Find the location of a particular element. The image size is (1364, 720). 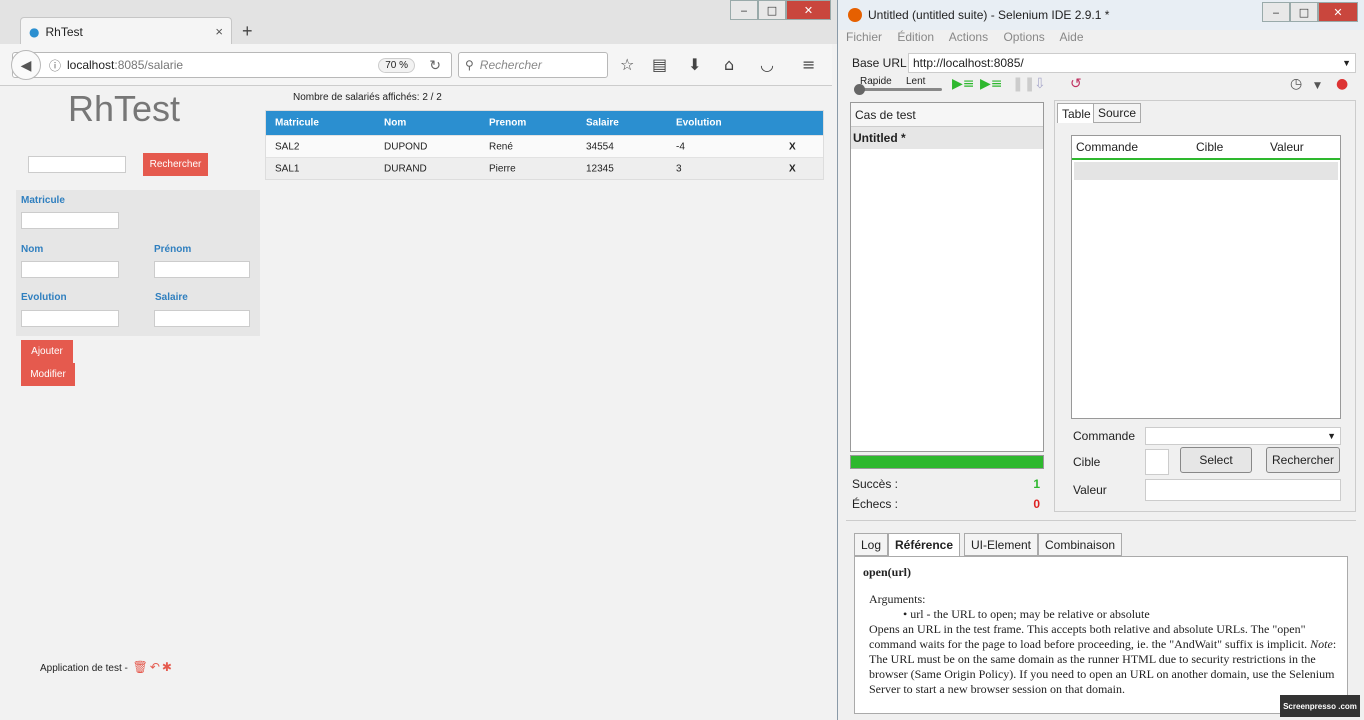

table-row: SAL2 DUPOND René 34554 -4 X is located at coordinates (544, 146).